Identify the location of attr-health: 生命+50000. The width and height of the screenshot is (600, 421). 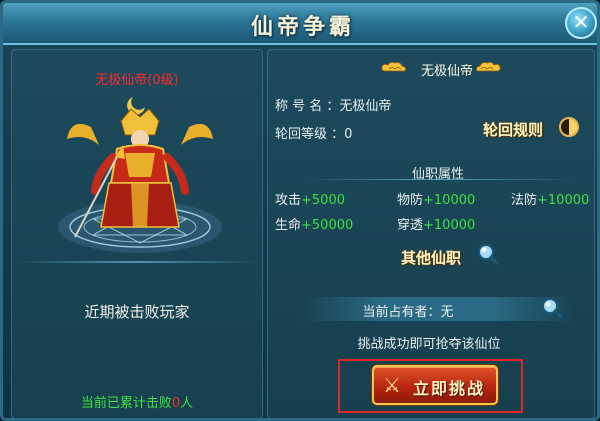
(314, 223).